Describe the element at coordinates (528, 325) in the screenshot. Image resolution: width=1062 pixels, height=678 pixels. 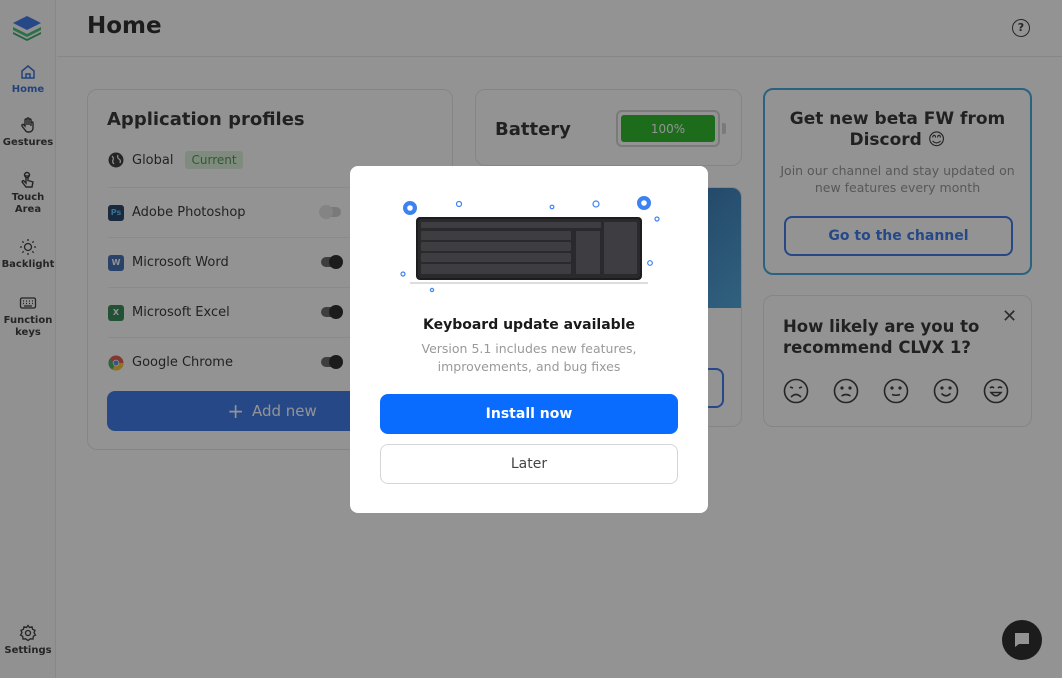
I see `modal-title: Keyboard update available` at that location.